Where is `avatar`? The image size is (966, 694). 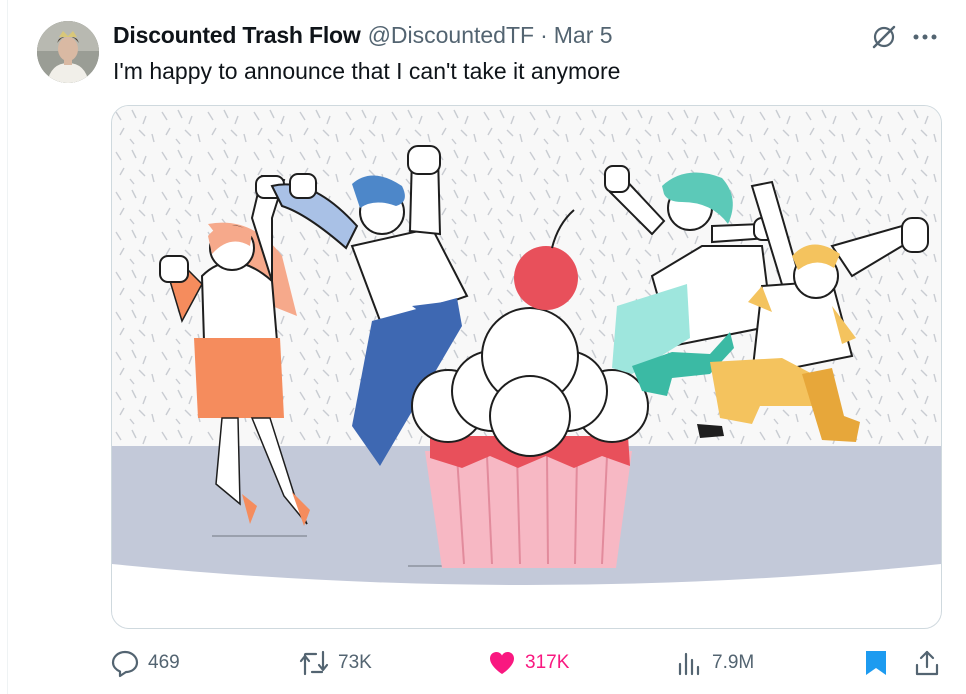
avatar is located at coordinates (68, 52).